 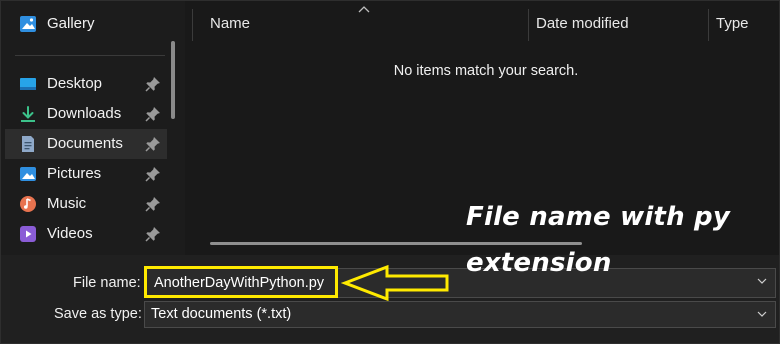 What do you see at coordinates (364, 9) in the screenshot?
I see `sort-ascending-icon` at bounding box center [364, 9].